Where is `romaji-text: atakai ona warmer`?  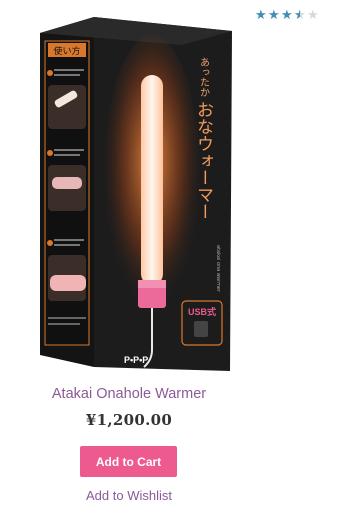
romaji-text: atakai ona warmer is located at coordinates (218, 269).